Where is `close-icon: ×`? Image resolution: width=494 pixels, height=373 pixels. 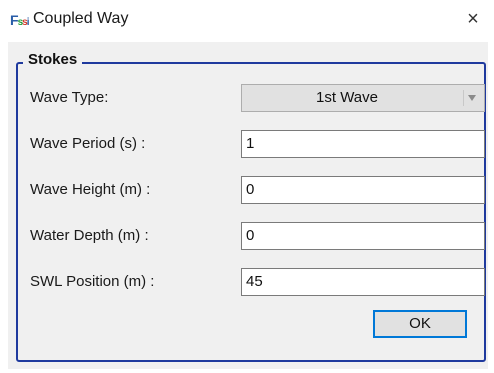 close-icon: × is located at coordinates (473, 19).